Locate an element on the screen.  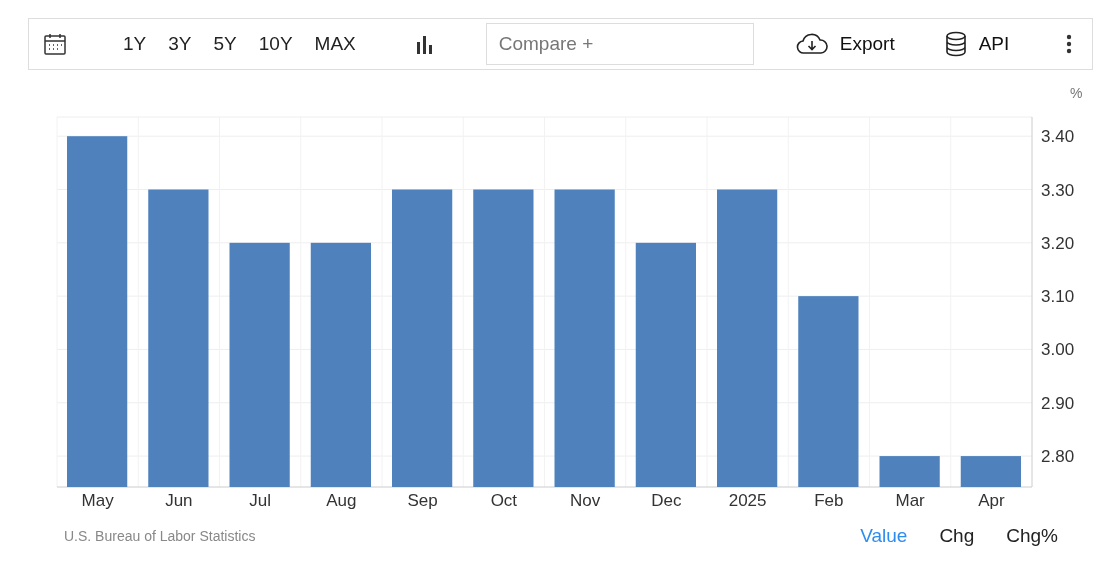
y-axis-label: 2.90 is located at coordinates (1058, 403).